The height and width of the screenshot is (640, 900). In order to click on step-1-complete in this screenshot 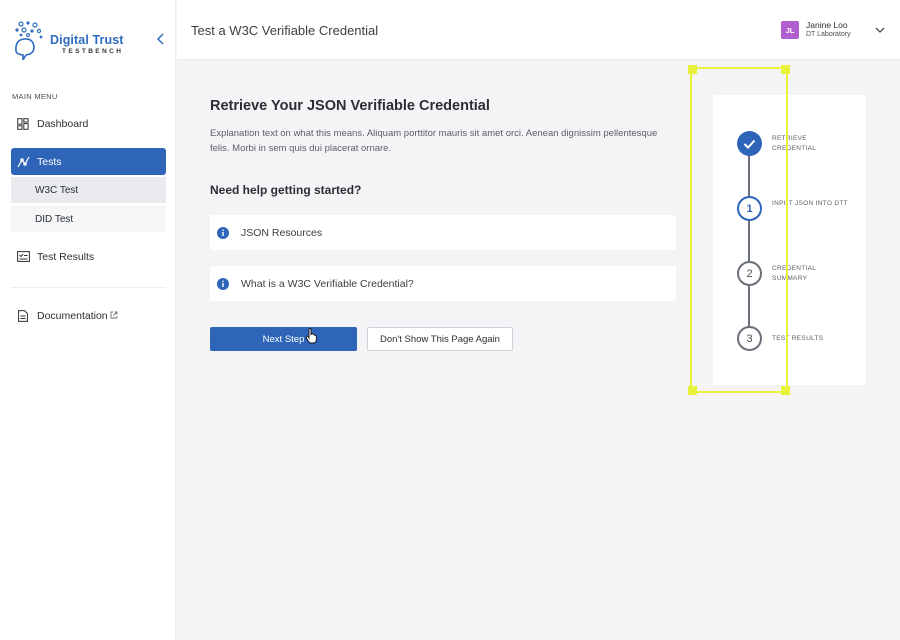, I will do `click(749, 143)`.